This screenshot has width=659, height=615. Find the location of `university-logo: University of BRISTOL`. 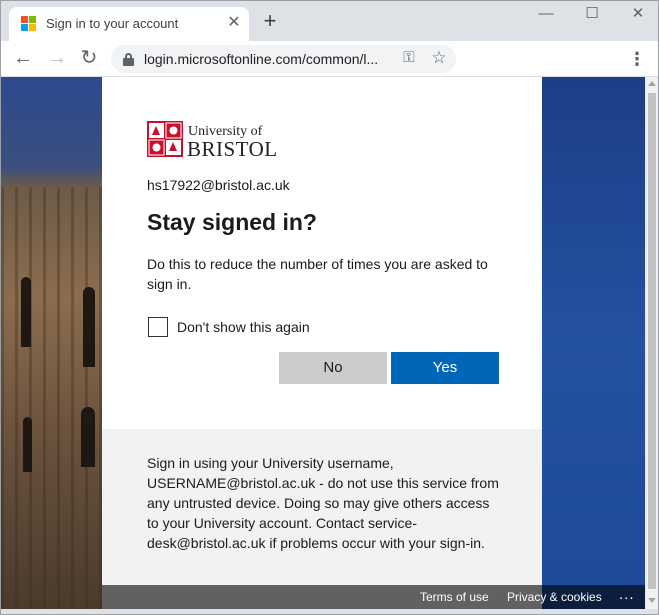

university-logo: University of BRISTOL is located at coordinates (212, 141).